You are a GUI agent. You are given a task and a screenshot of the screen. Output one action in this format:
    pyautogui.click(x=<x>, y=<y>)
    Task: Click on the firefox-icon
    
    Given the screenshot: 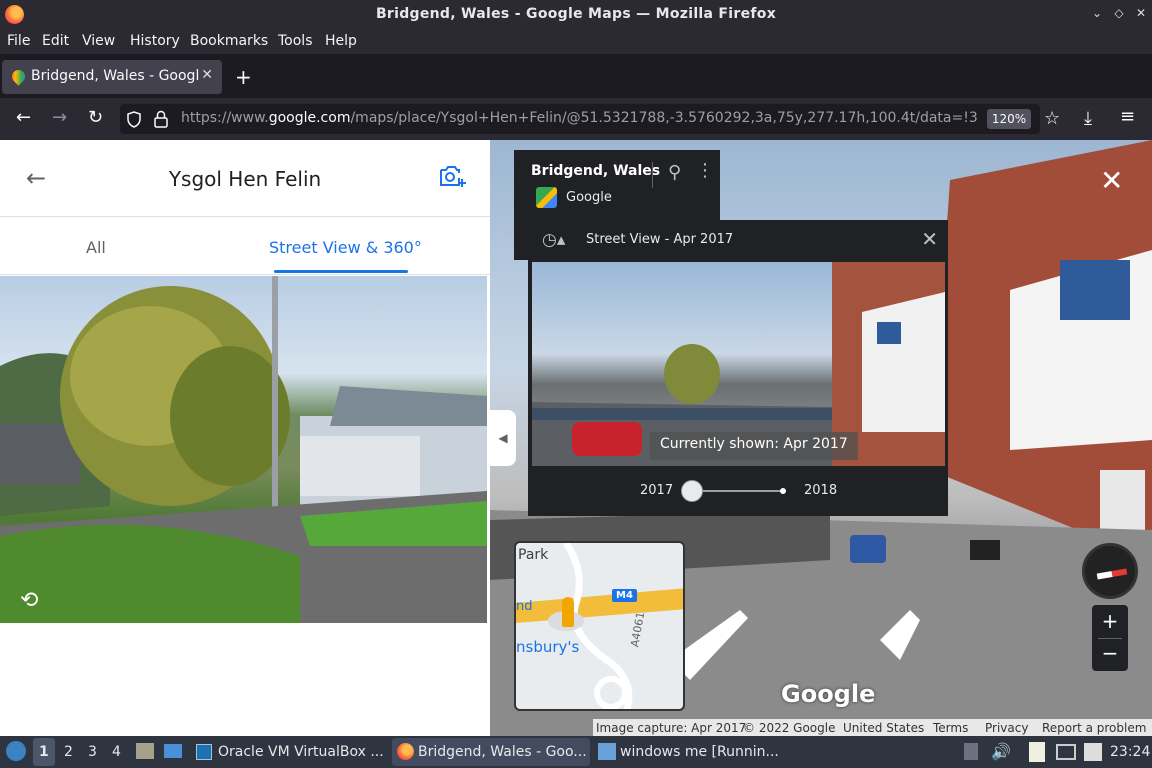 What is the action you would take?
    pyautogui.click(x=405, y=751)
    